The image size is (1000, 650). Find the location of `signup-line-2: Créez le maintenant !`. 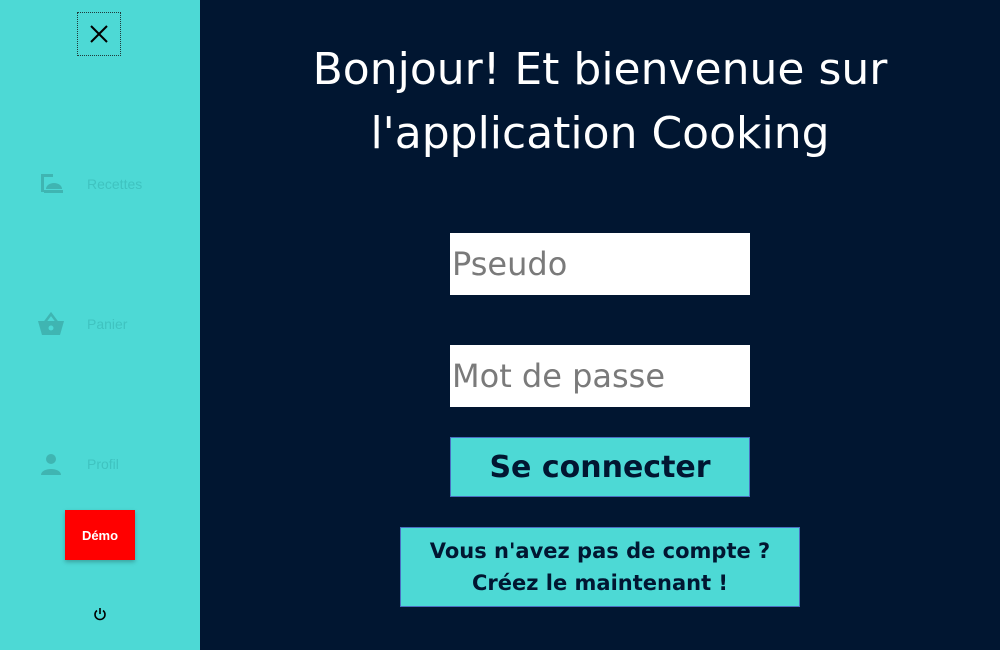

signup-line-2: Créez le maintenant ! is located at coordinates (600, 583).